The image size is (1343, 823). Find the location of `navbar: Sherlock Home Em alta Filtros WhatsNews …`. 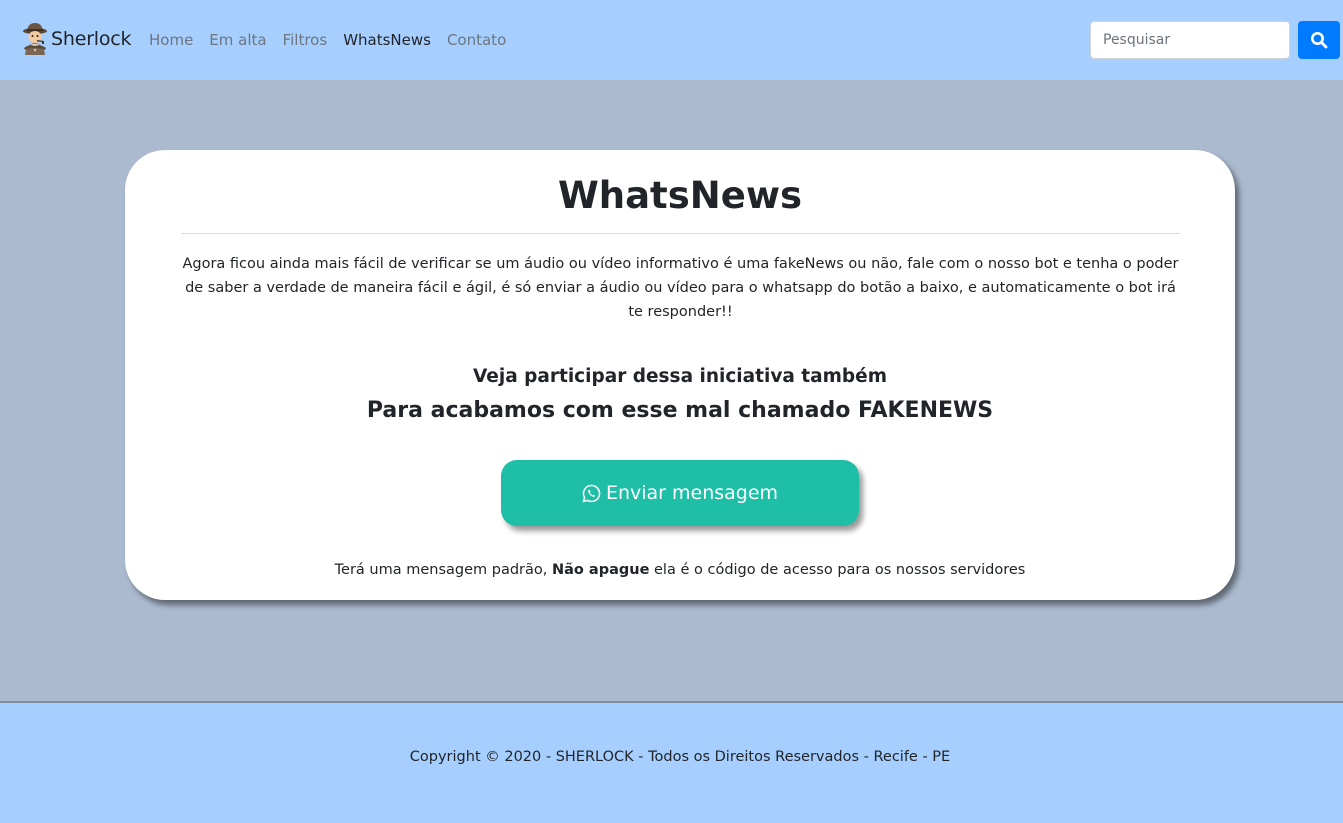

navbar: Sherlock Home Em alta Filtros WhatsNews … is located at coordinates (671, 40).